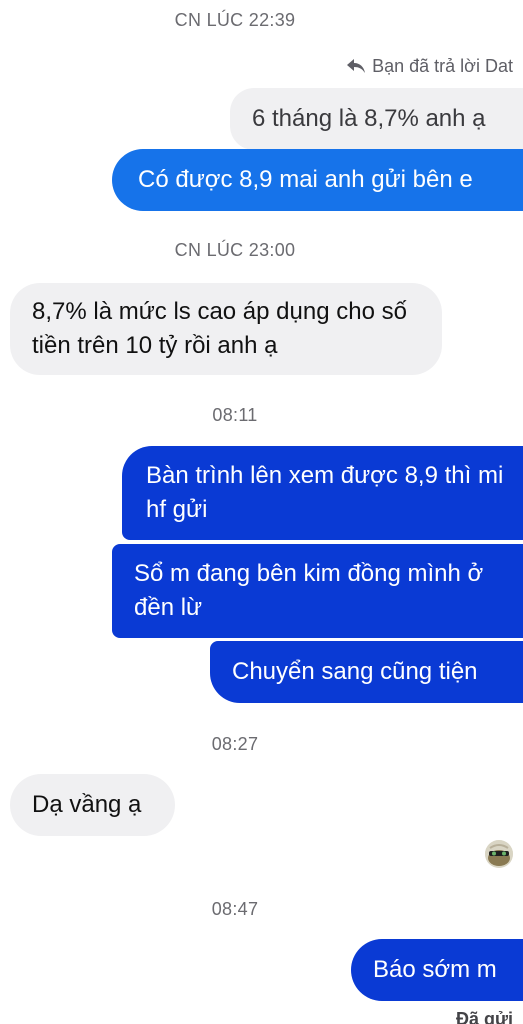 The height and width of the screenshot is (1024, 523). Describe the element at coordinates (235, 20) in the screenshot. I see `timestamp: CN LÚC 22:39` at that location.